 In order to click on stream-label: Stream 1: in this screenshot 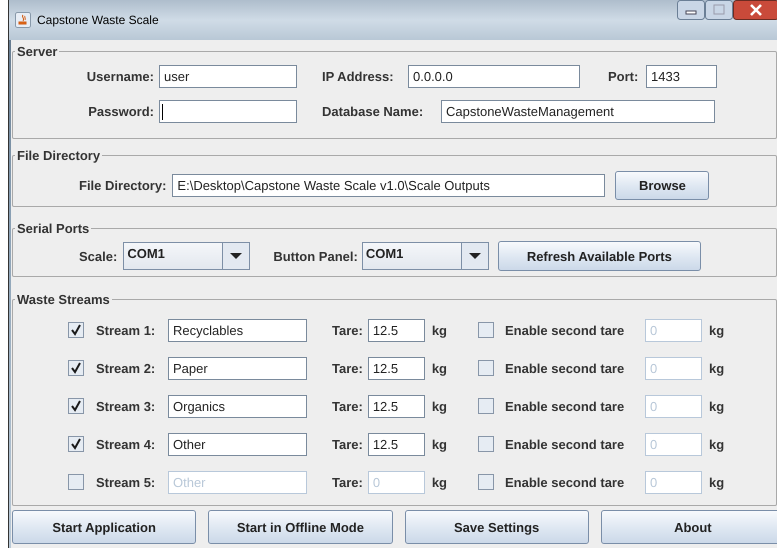, I will do `click(126, 330)`.